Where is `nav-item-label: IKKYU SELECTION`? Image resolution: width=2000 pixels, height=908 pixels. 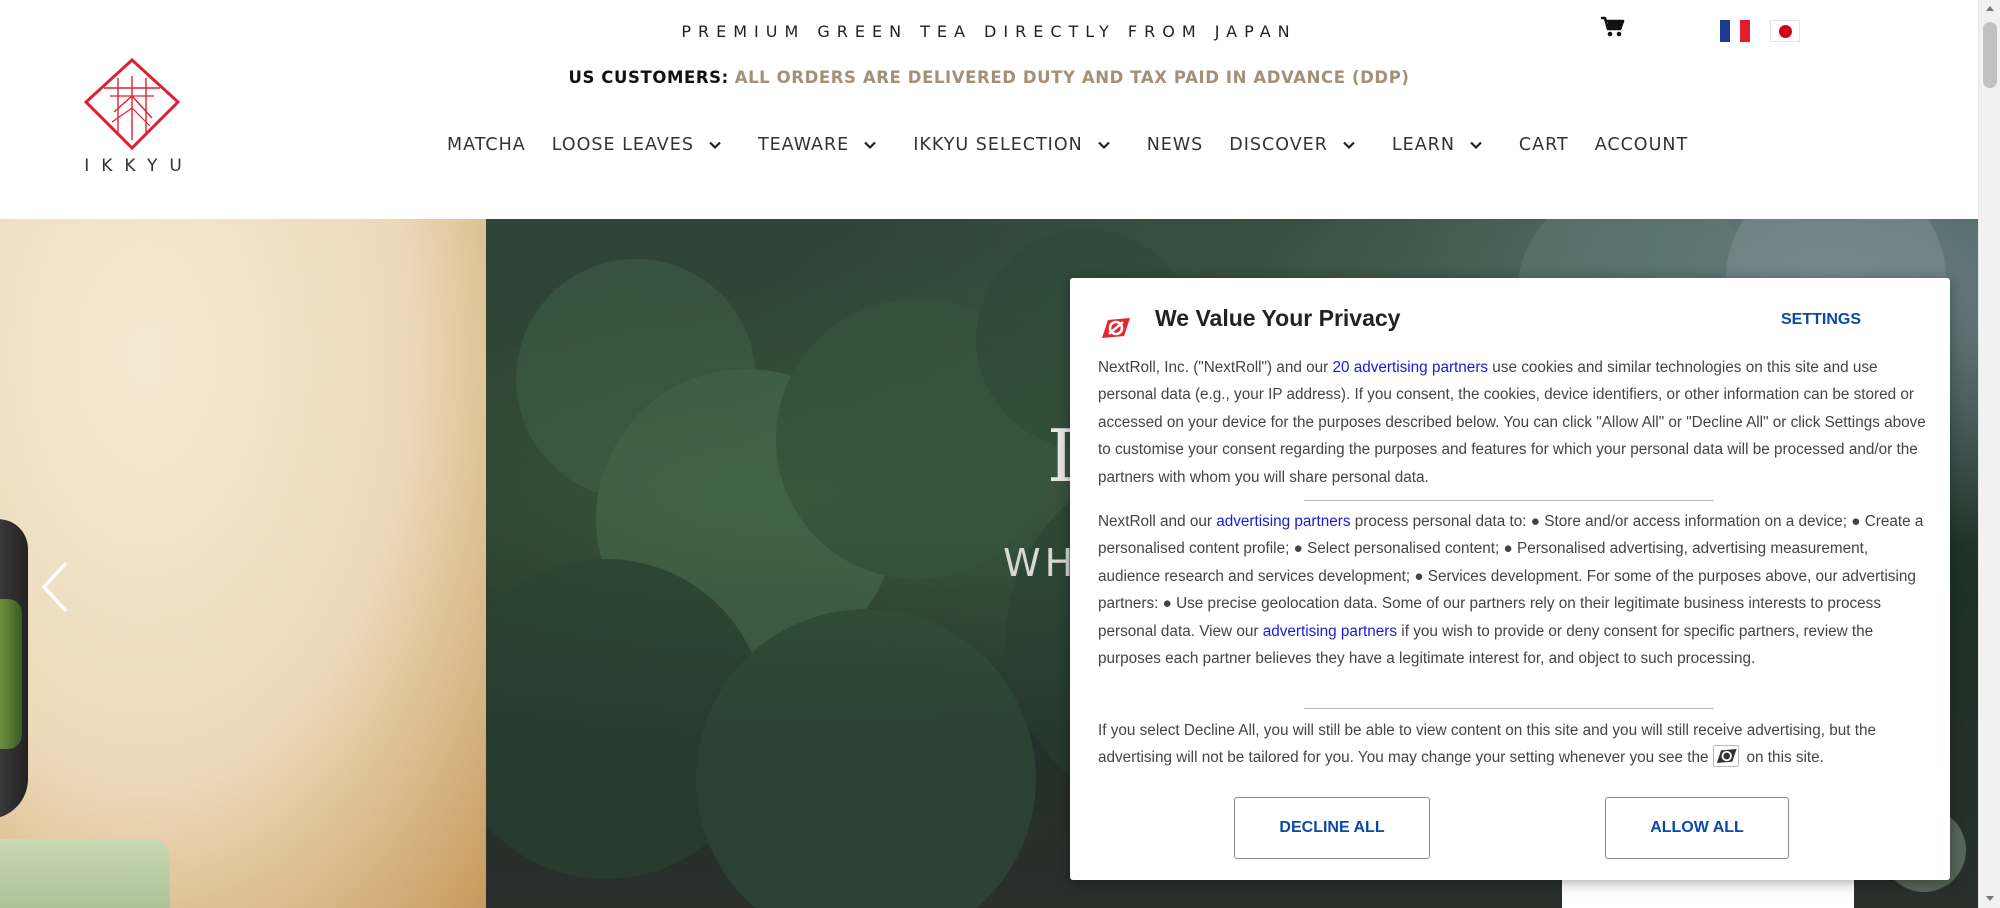
nav-item-label: IKKYU SELECTION is located at coordinates (998, 145).